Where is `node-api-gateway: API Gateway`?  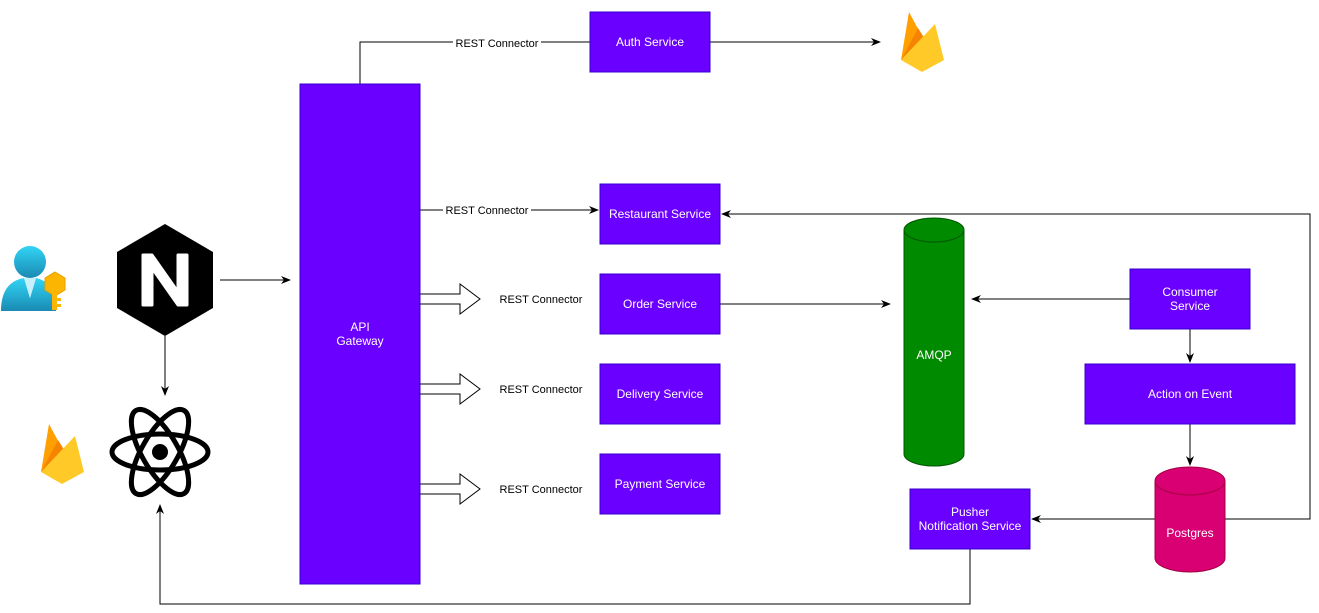
node-api-gateway: API Gateway is located at coordinates (360, 334).